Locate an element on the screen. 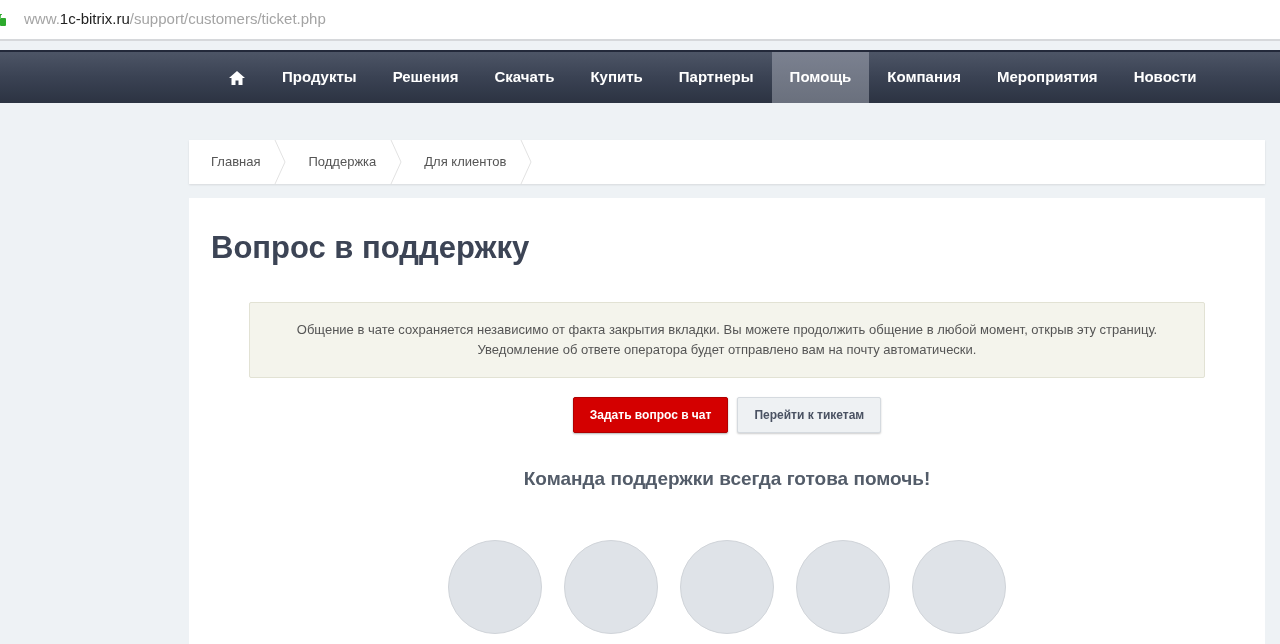 The image size is (1280, 644). action-button: Задать вопрос в чат is located at coordinates (650, 415).